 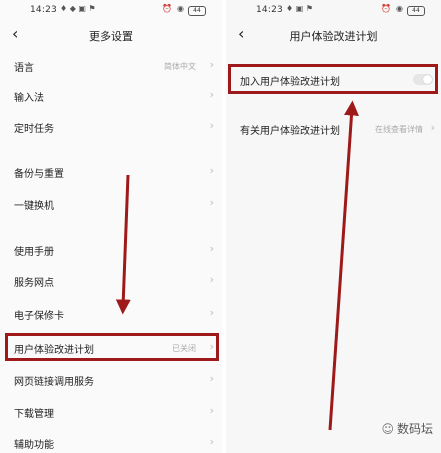 I want to click on about-program-row: 有关用户体验改进计划 在线查看详情 ›, so click(x=333, y=129).